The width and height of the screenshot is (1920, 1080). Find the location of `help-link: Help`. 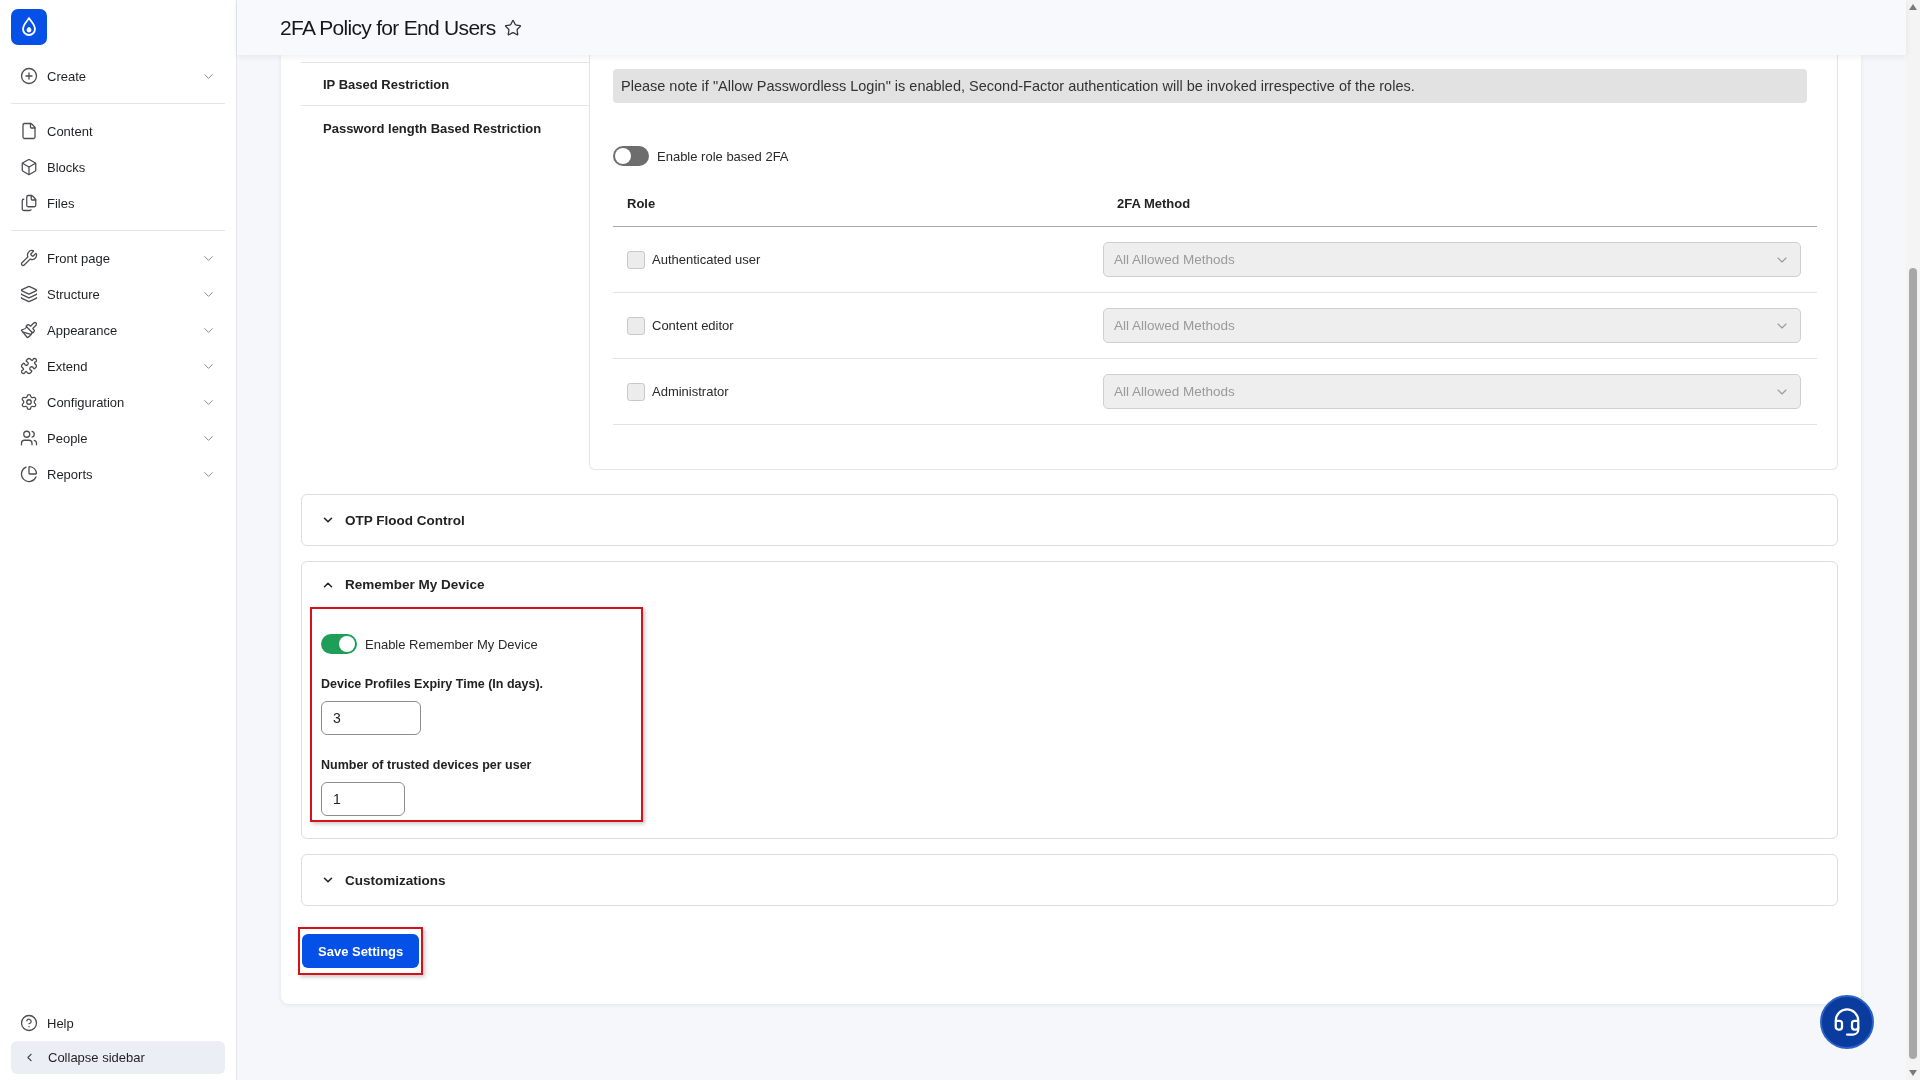

help-link: Help is located at coordinates (118, 1023).